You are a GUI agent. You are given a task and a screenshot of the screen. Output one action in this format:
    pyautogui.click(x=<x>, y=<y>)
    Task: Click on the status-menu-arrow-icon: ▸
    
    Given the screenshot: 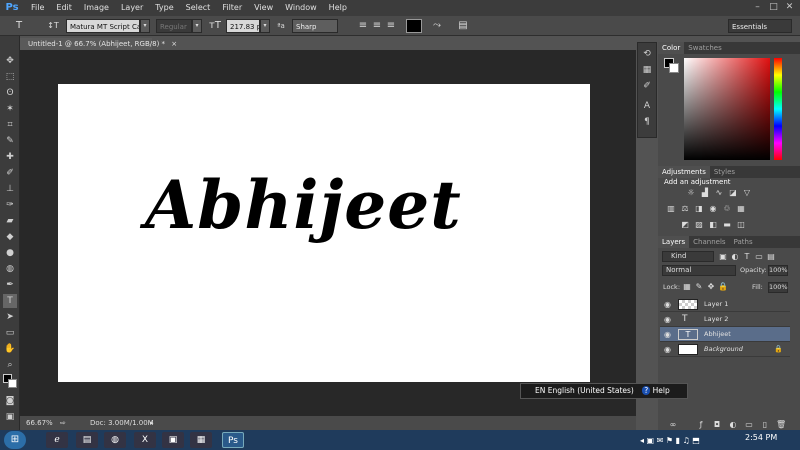 What is the action you would take?
    pyautogui.click(x=152, y=423)
    